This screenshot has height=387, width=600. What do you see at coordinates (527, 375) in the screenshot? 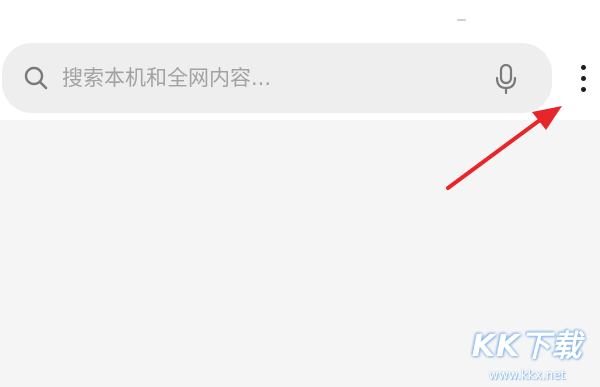
I see `watermark-url: www.kkx.net` at bounding box center [527, 375].